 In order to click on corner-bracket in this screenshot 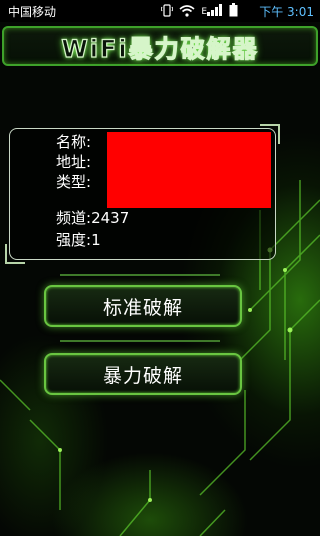, I will do `click(15, 254)`.